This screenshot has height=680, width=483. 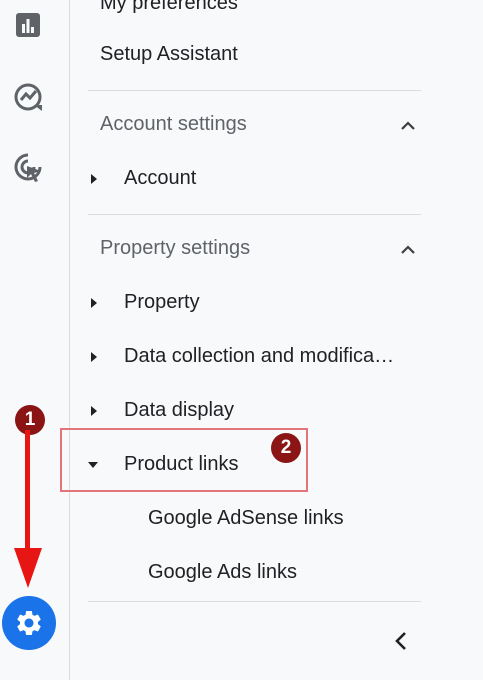 I want to click on annotation-arrow-head, so click(x=28, y=568).